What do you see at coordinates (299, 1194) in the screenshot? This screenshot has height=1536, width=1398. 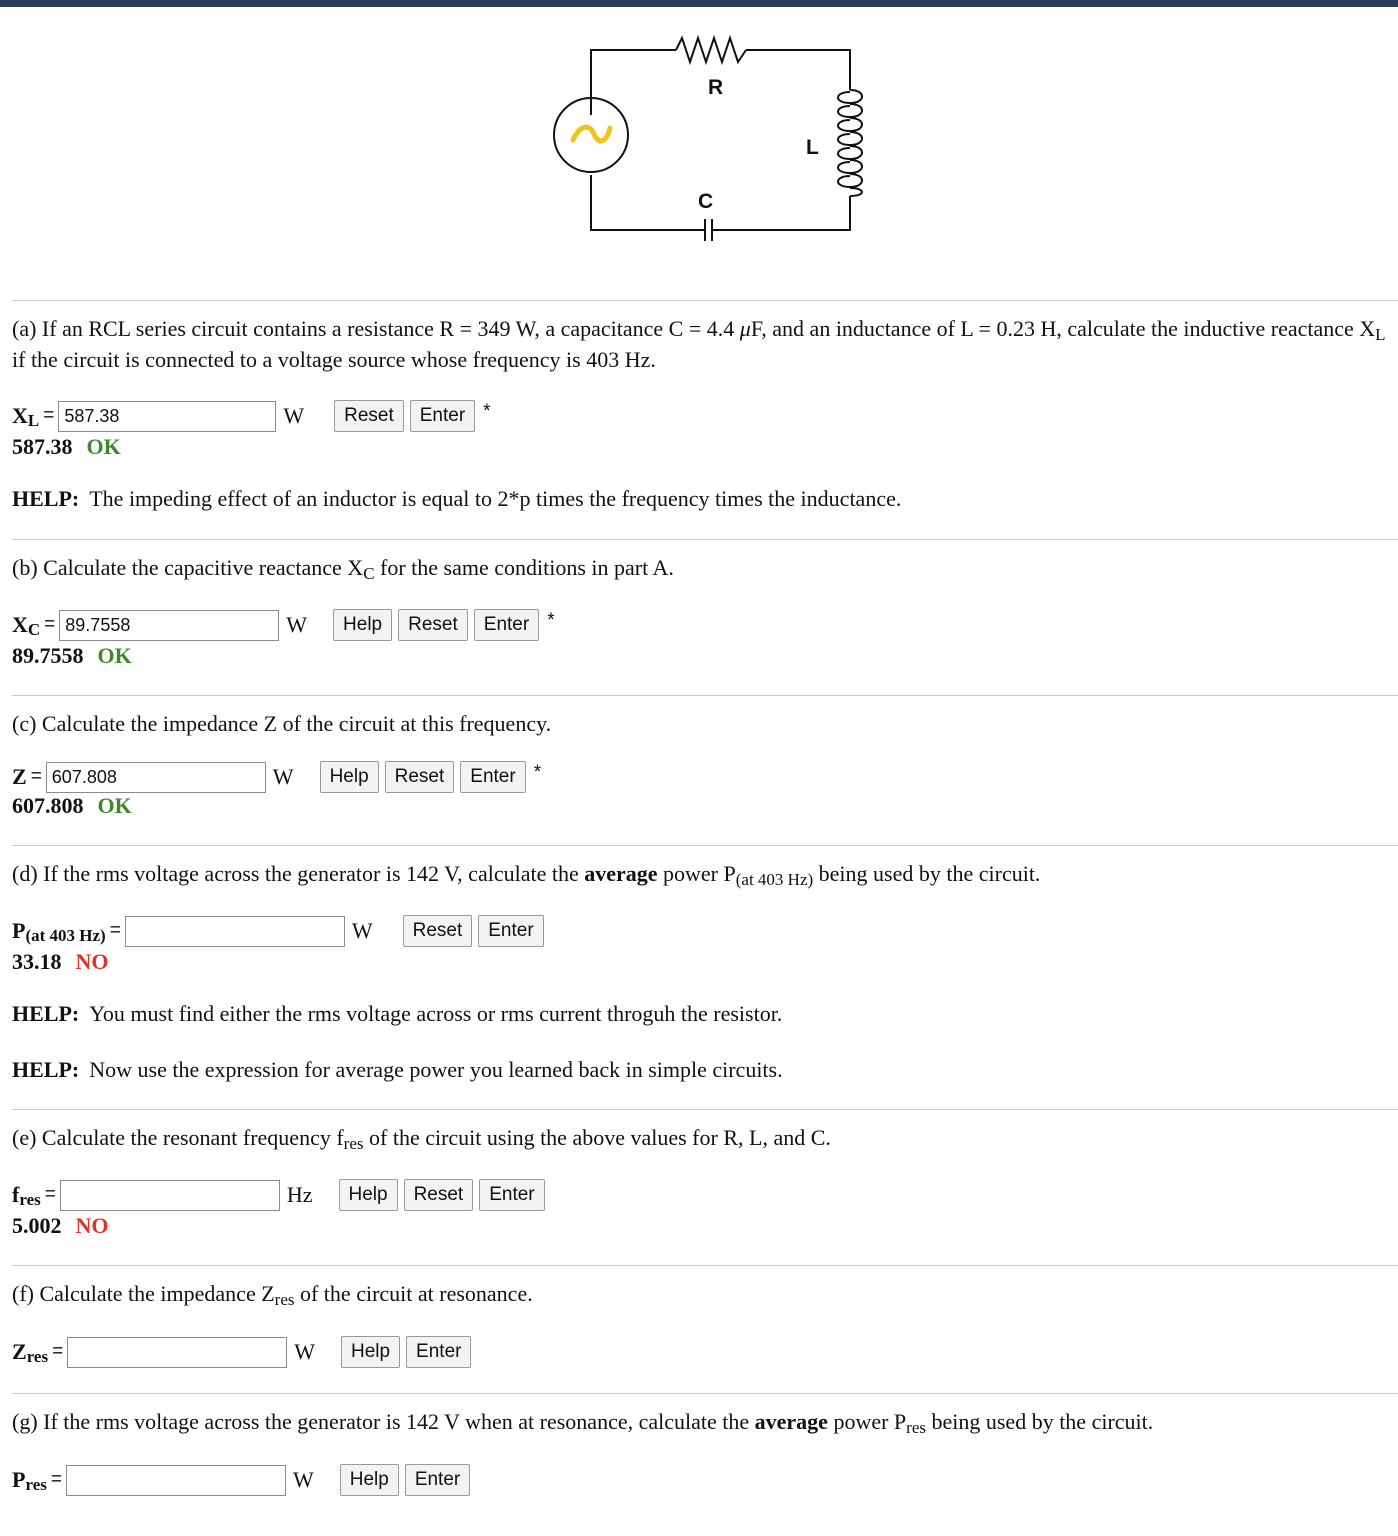 I see `unit-label: Hz` at bounding box center [299, 1194].